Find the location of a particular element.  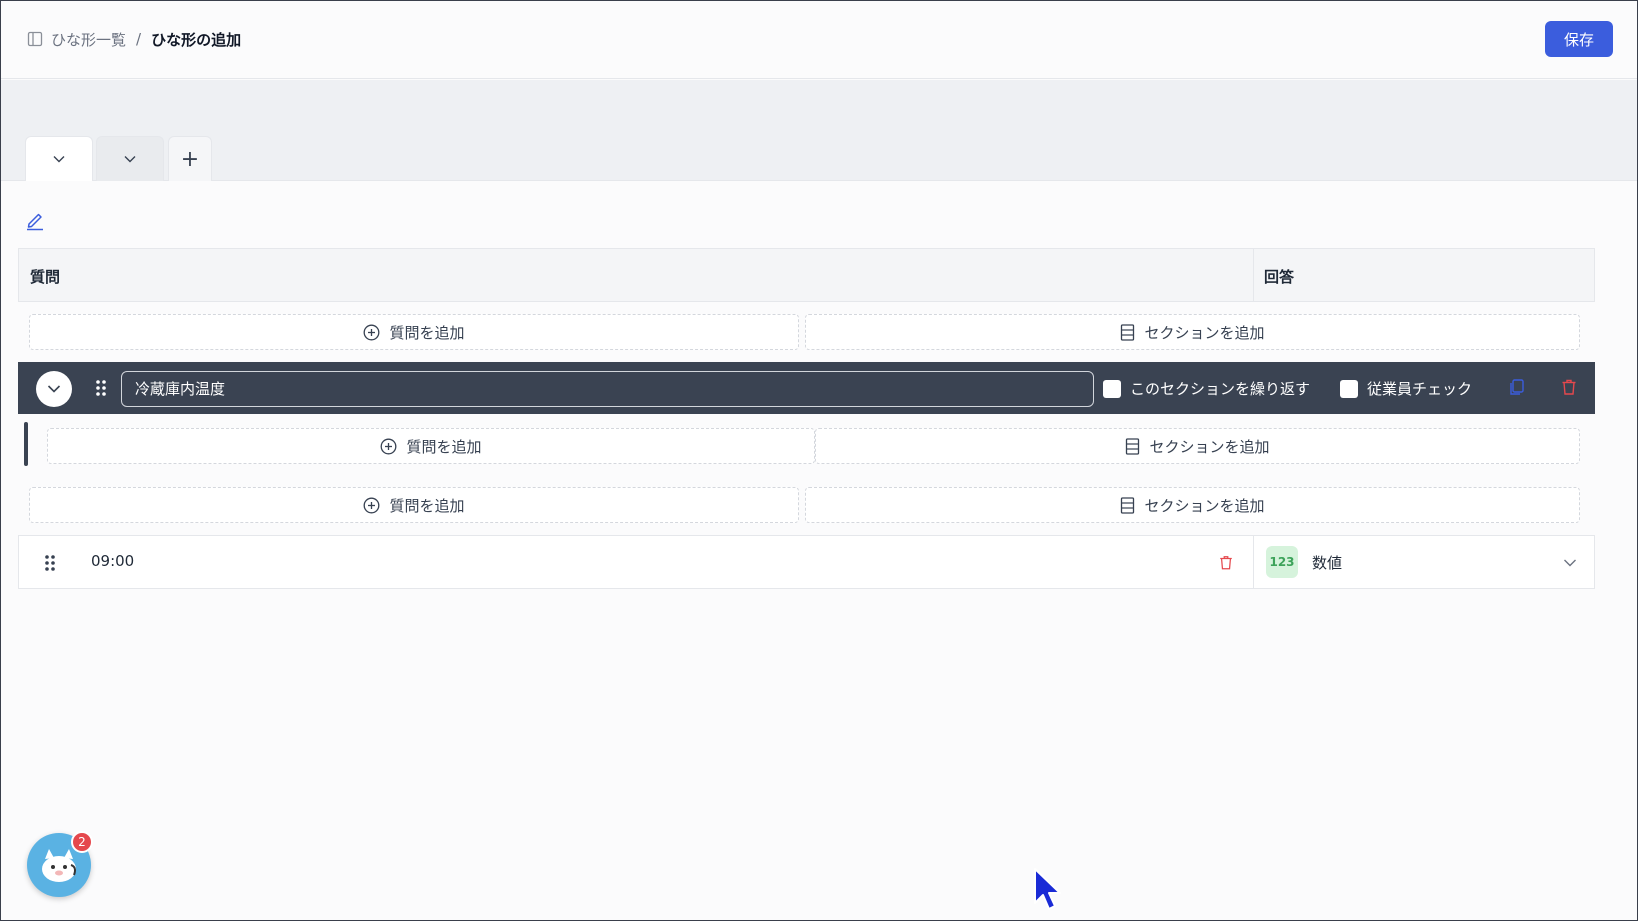

question-column-header: 質問 is located at coordinates (45, 277).